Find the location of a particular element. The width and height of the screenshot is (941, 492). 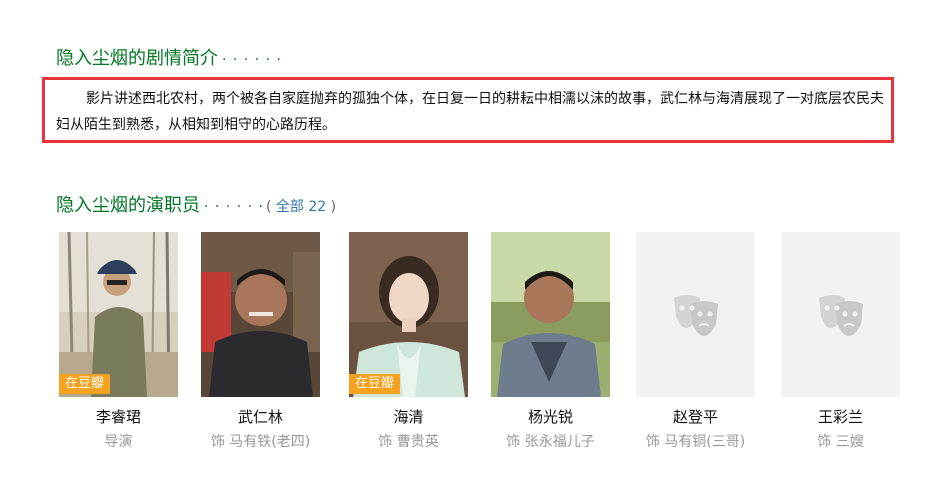

cast-title-dots: · · · · · · is located at coordinates (234, 207).